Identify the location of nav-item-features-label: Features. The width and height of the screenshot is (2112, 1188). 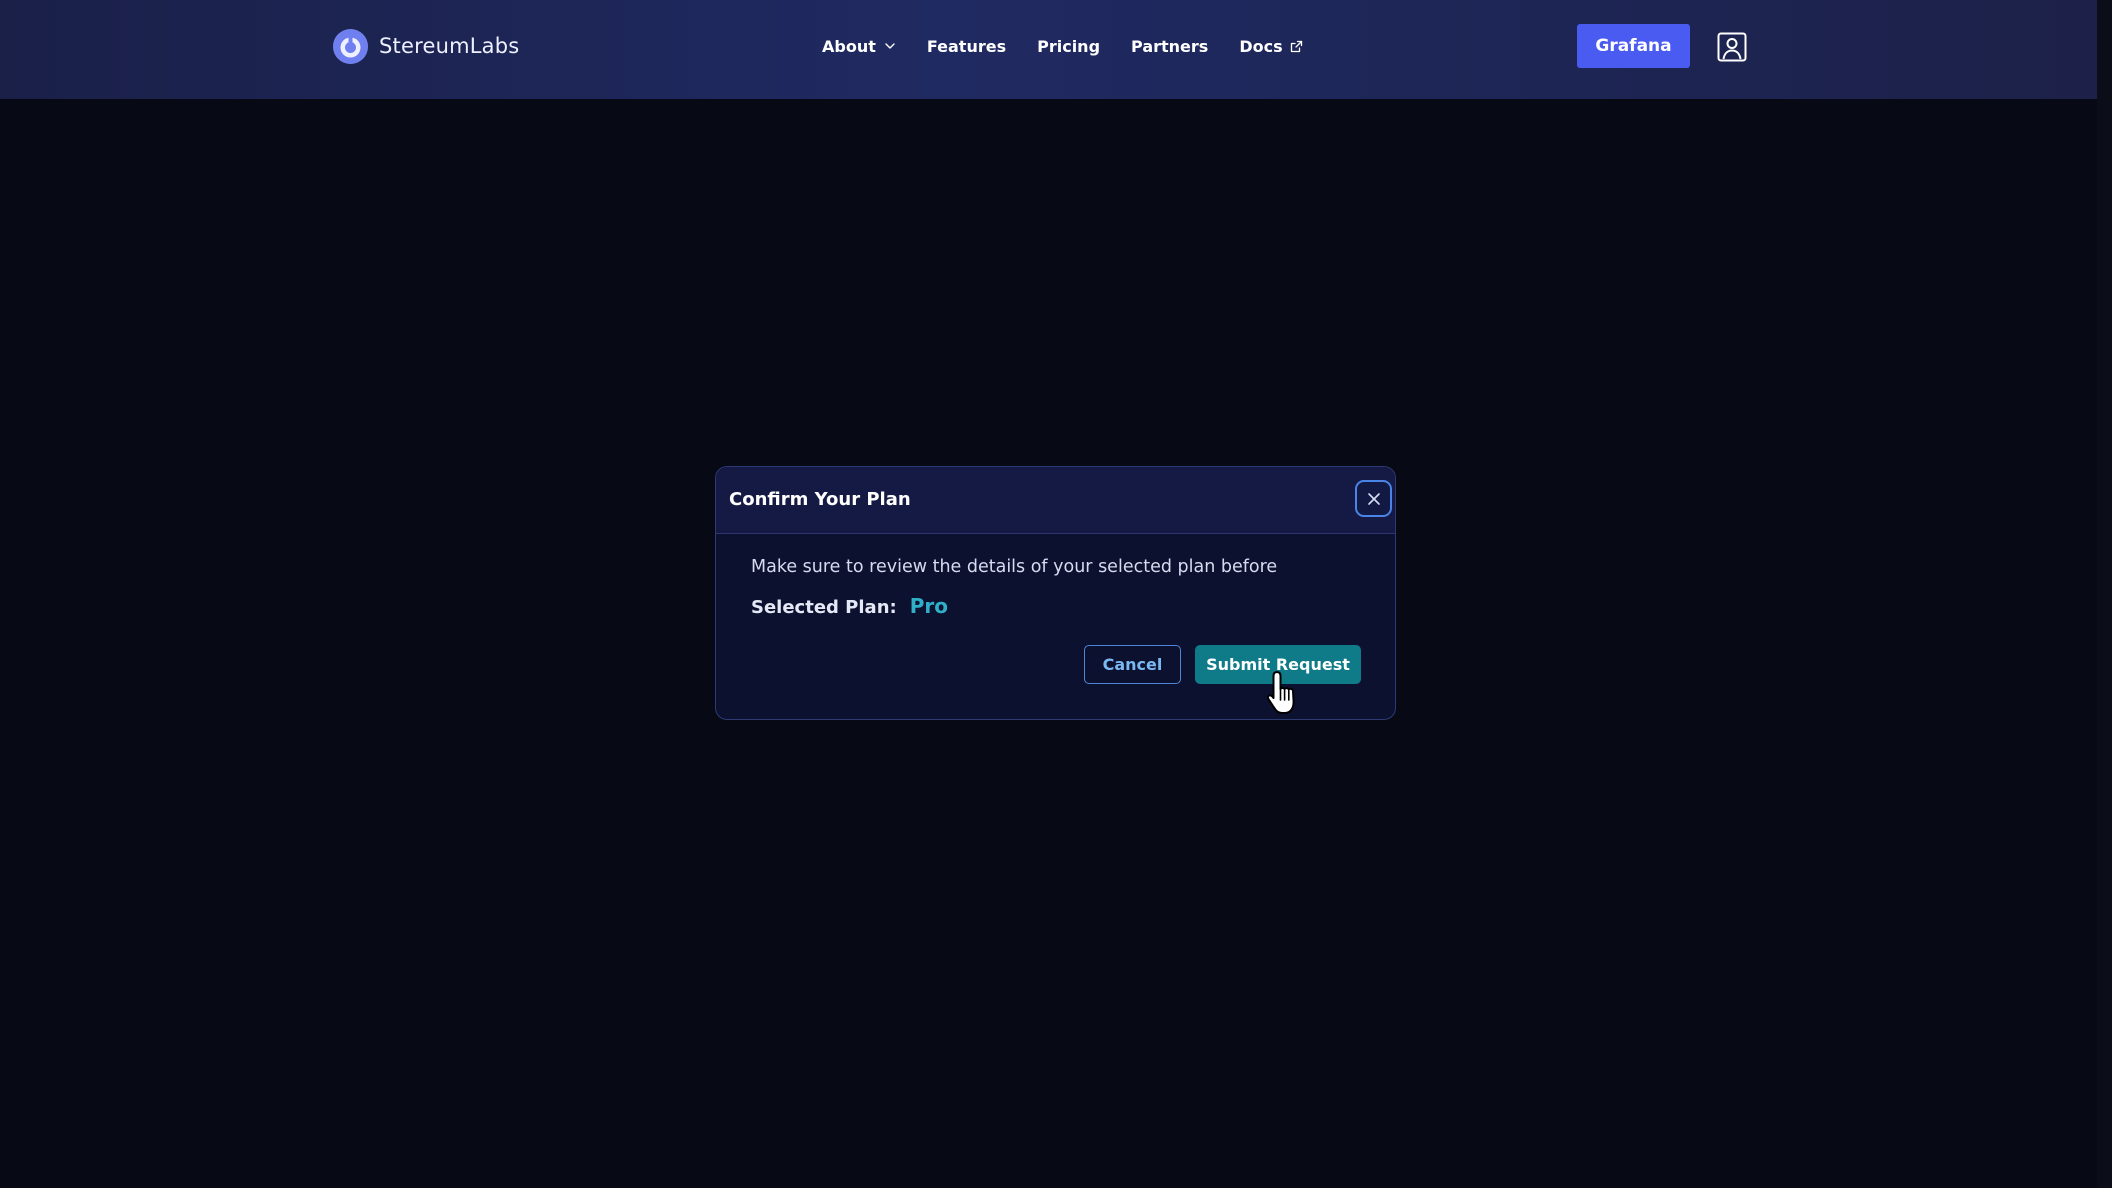
(966, 46).